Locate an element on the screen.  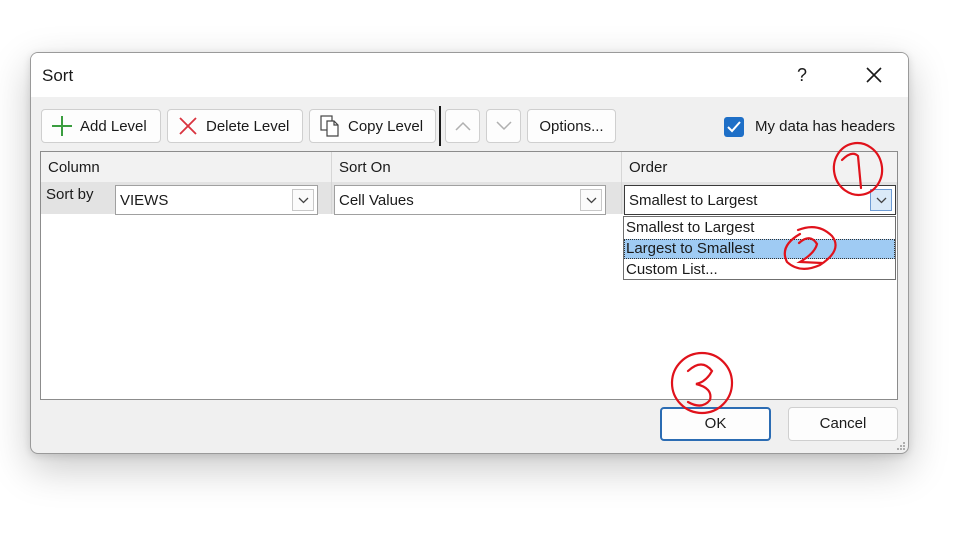
delete-level-label: Delete Level is located at coordinates (248, 126).